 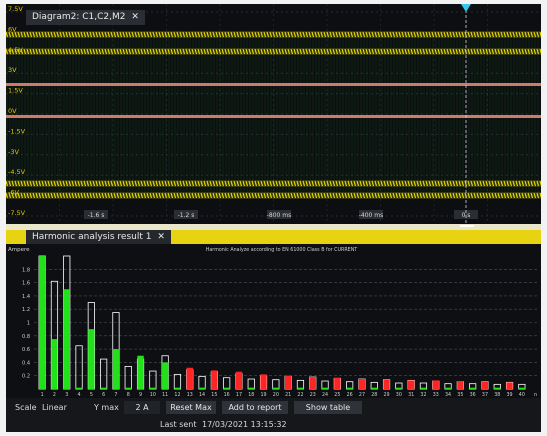 What do you see at coordinates (328, 407) in the screenshot?
I see `show-table-button: Show table` at bounding box center [328, 407].